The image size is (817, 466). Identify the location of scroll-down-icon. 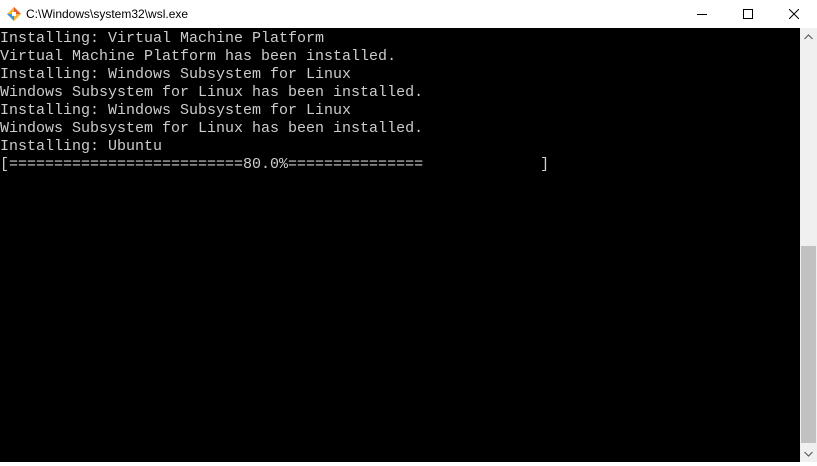
(808, 454).